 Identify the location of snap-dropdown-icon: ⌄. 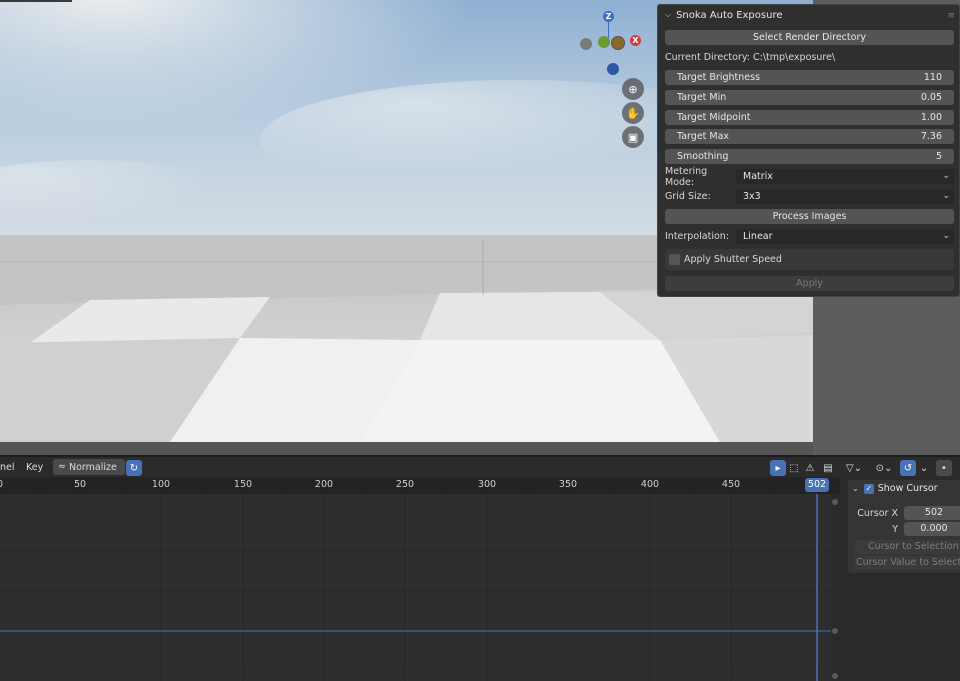
(924, 468).